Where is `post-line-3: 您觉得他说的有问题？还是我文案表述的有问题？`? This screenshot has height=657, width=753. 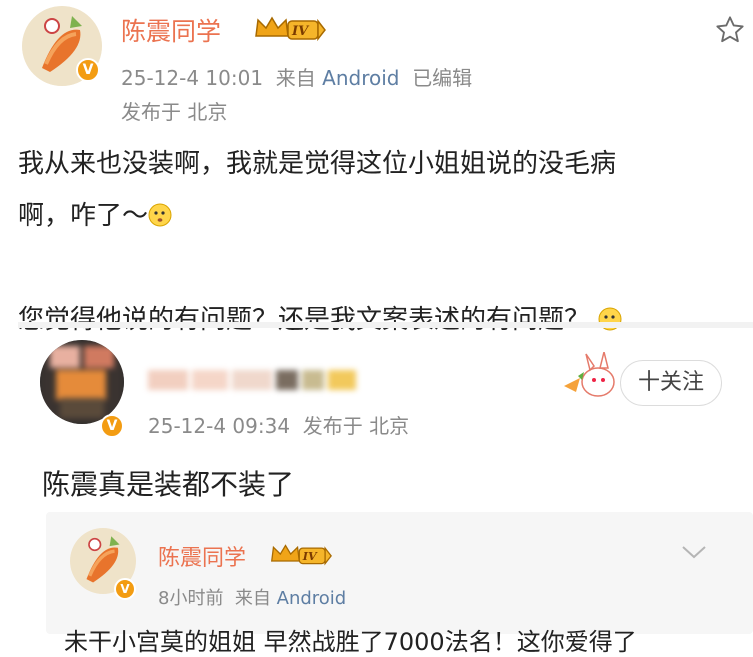
post-line-3: 您觉得他说的有问题？还是我文案表述的有问题？ is located at coordinates (378, 320).